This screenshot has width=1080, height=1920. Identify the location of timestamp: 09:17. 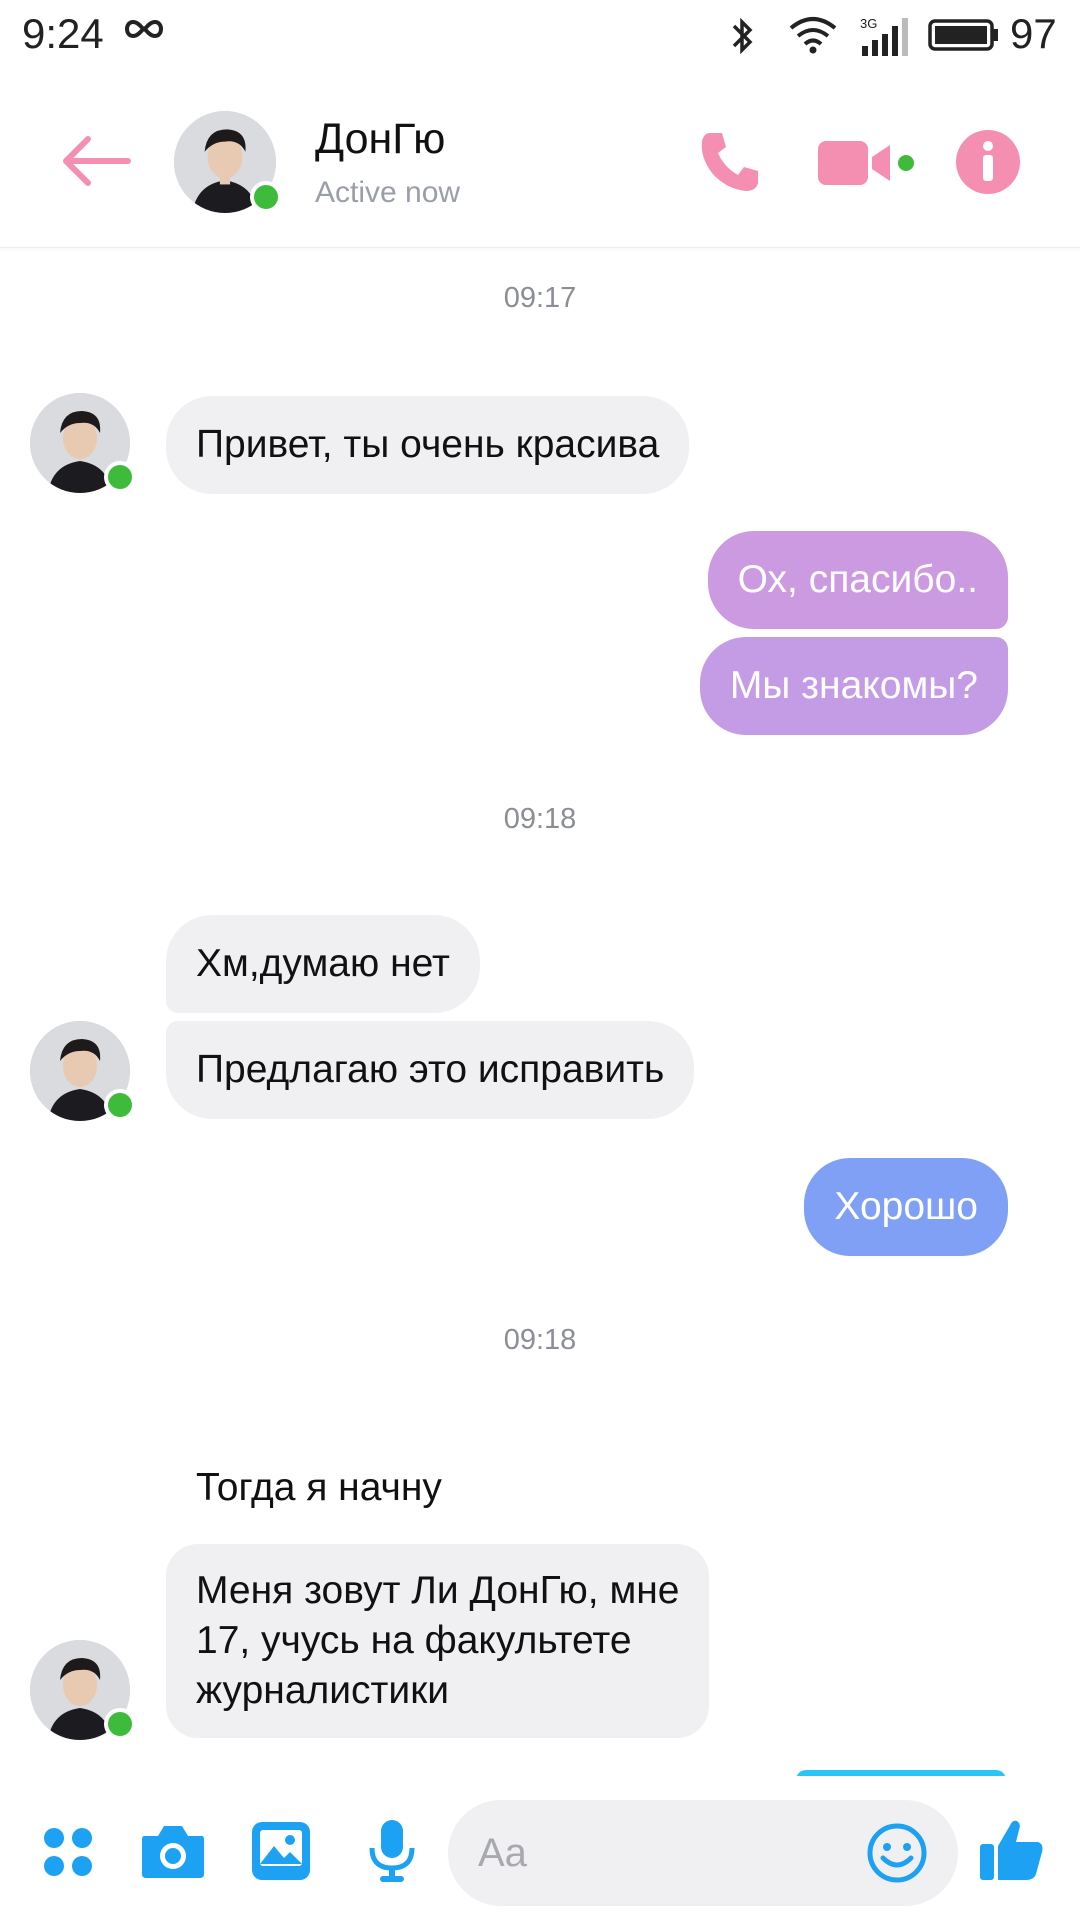
(540, 298).